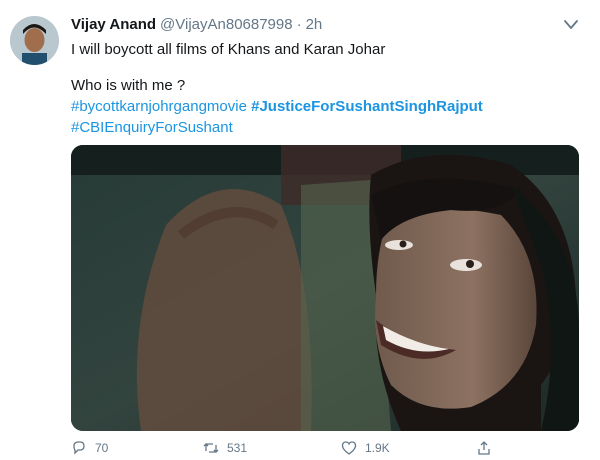  I want to click on retweet-icon, so click(211, 448).